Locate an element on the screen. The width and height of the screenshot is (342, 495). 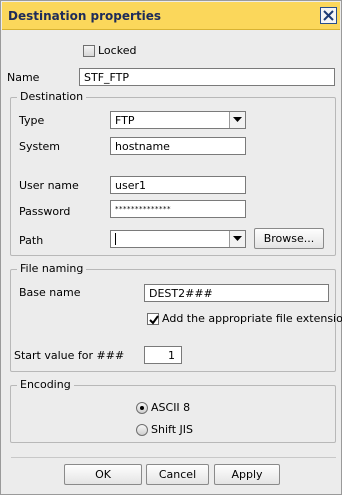
shift-jis-label: Shift JIS is located at coordinates (172, 429).